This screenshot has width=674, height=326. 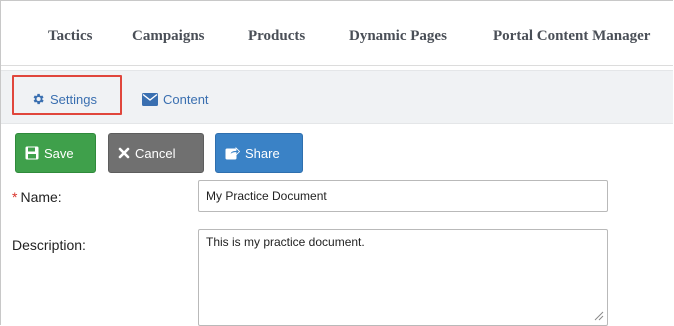 I want to click on tab-content-label: Content, so click(x=186, y=99).